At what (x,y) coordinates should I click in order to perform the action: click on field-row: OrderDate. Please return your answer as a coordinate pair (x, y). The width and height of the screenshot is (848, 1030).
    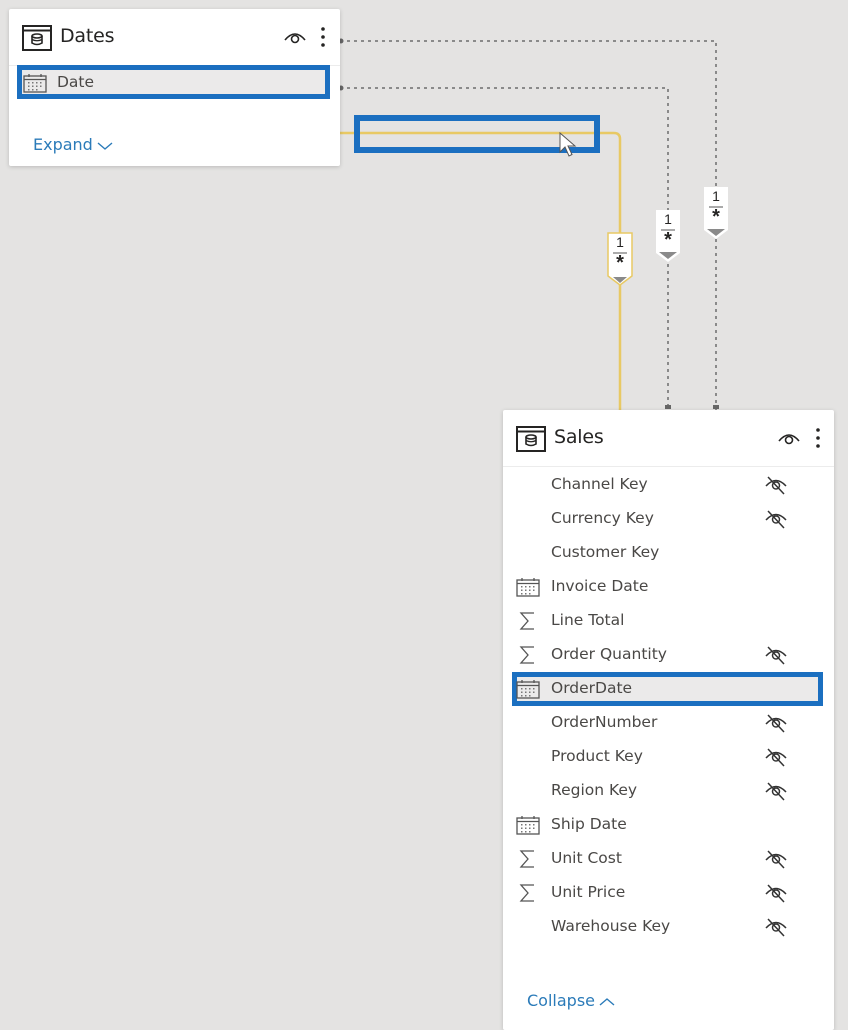
    Looking at the image, I should click on (668, 688).